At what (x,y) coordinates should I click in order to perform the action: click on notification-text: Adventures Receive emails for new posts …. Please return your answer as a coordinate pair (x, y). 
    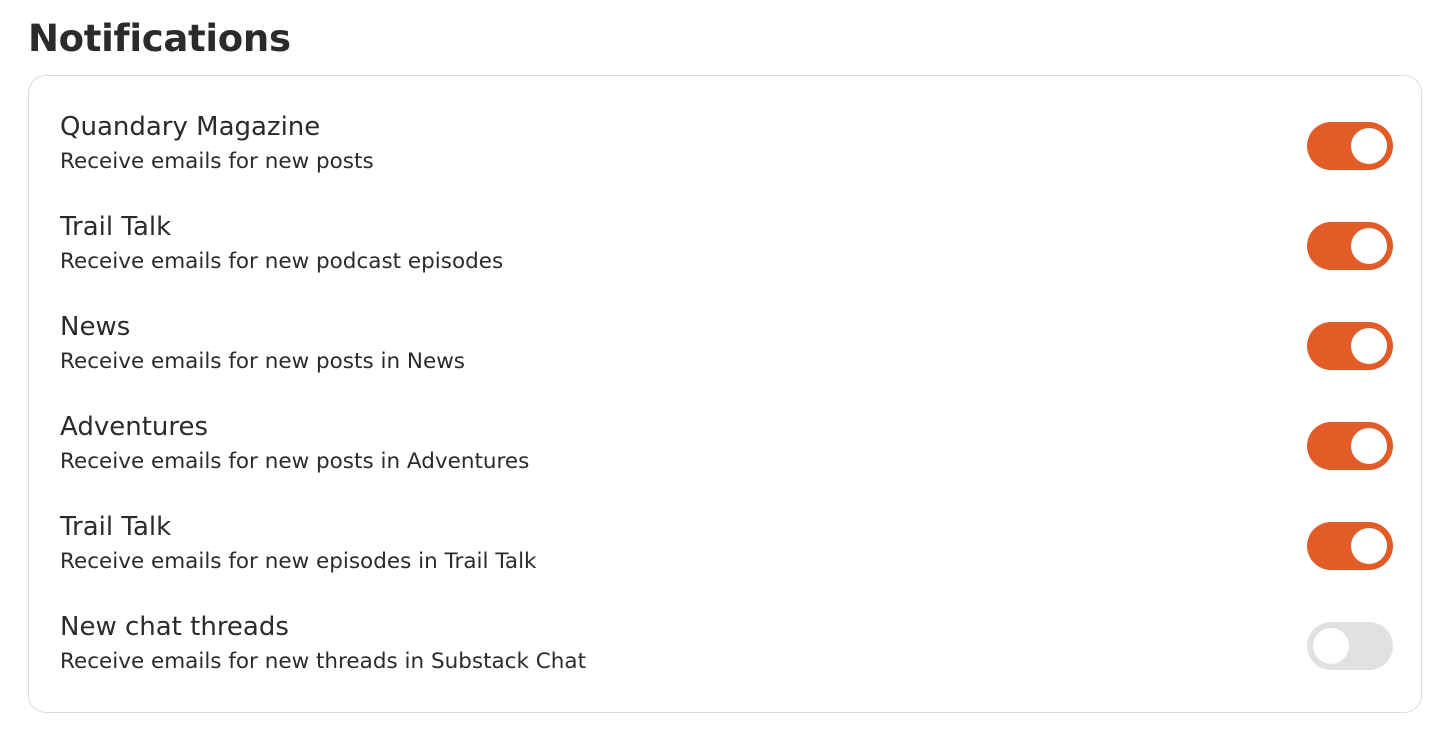
    Looking at the image, I should click on (294, 443).